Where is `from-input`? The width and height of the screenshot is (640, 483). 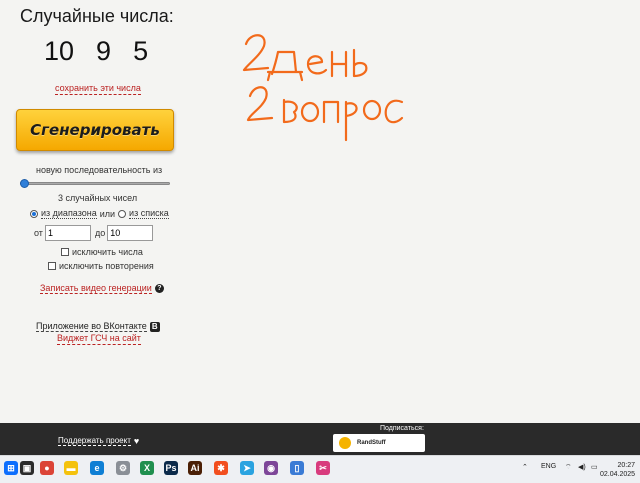
from-input is located at coordinates (67, 233).